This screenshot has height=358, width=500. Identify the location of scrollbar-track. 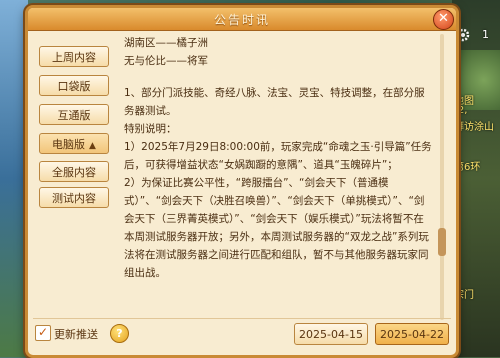
(442, 177).